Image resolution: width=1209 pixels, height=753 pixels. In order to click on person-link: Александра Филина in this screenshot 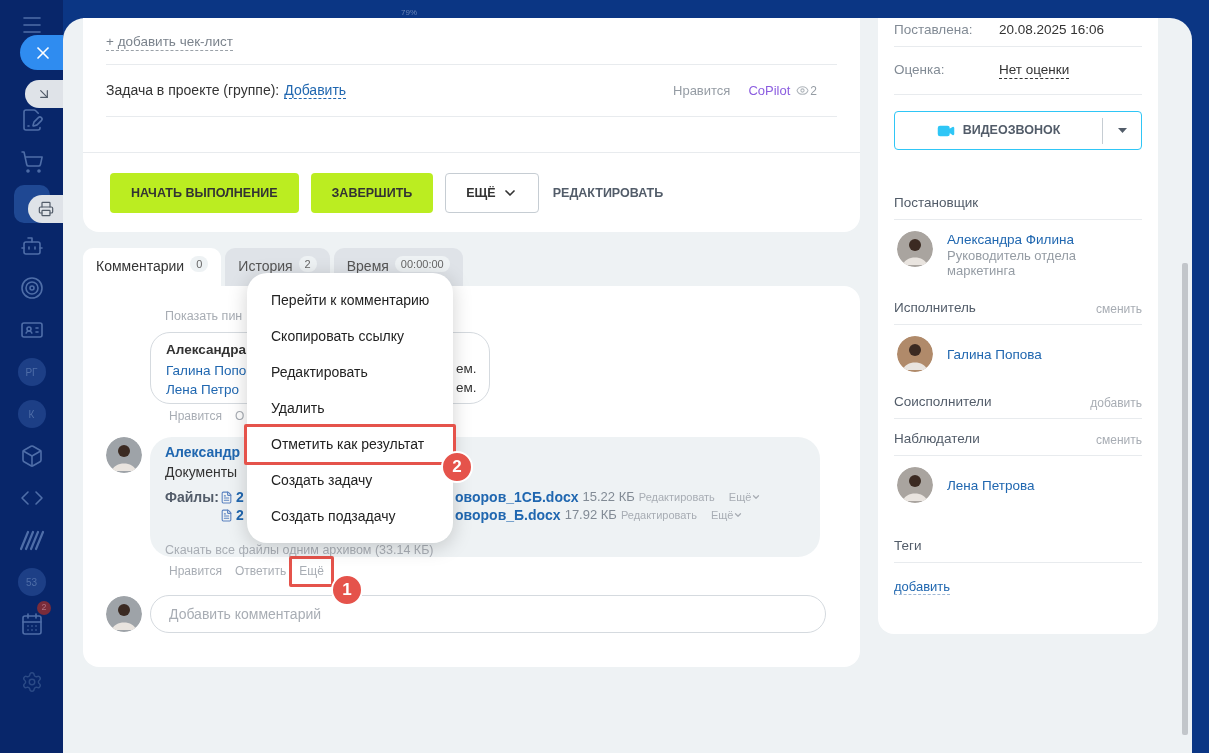, I will do `click(1017, 239)`.